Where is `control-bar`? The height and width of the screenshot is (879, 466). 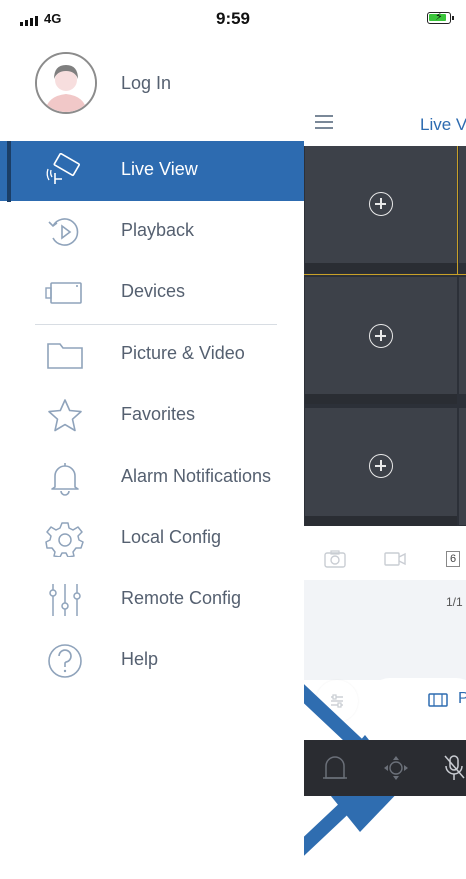 control-bar is located at coordinates (385, 768).